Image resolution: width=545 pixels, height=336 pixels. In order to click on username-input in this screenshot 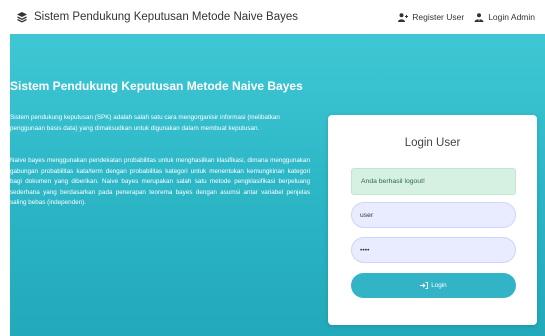, I will do `click(433, 215)`.